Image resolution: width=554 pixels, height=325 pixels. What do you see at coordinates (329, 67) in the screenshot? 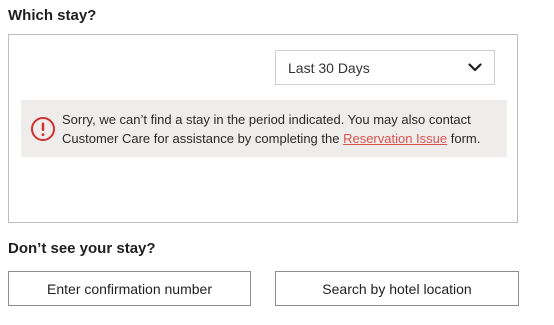
I see `period-select-value: Last 30 Days` at bounding box center [329, 67].